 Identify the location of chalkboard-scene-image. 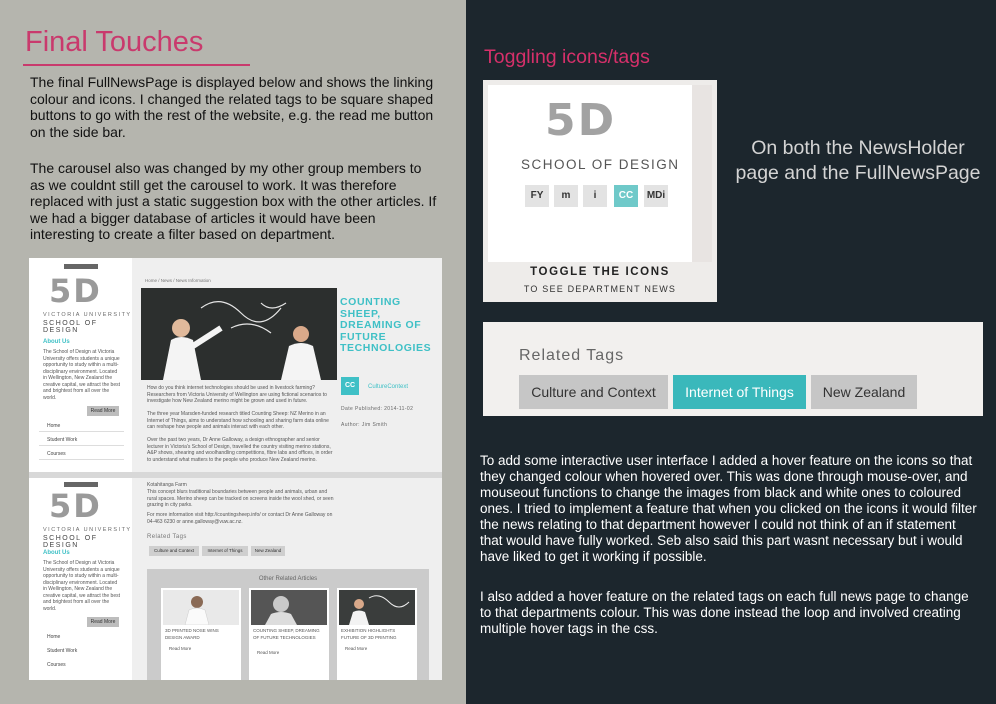
(242, 340).